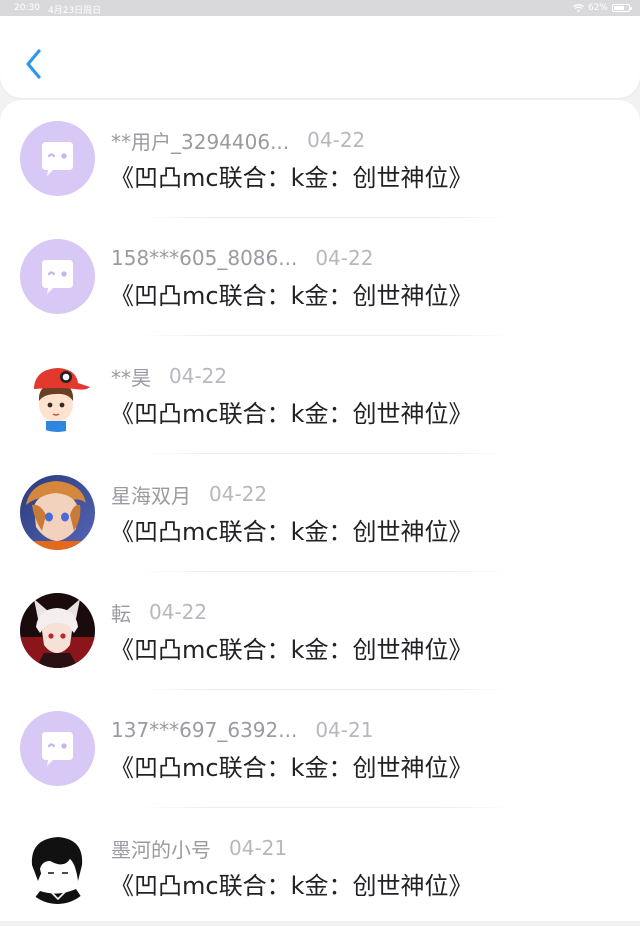 Image resolution: width=640 pixels, height=926 pixels. What do you see at coordinates (151, 494) in the screenshot?
I see `username: 星海双月` at bounding box center [151, 494].